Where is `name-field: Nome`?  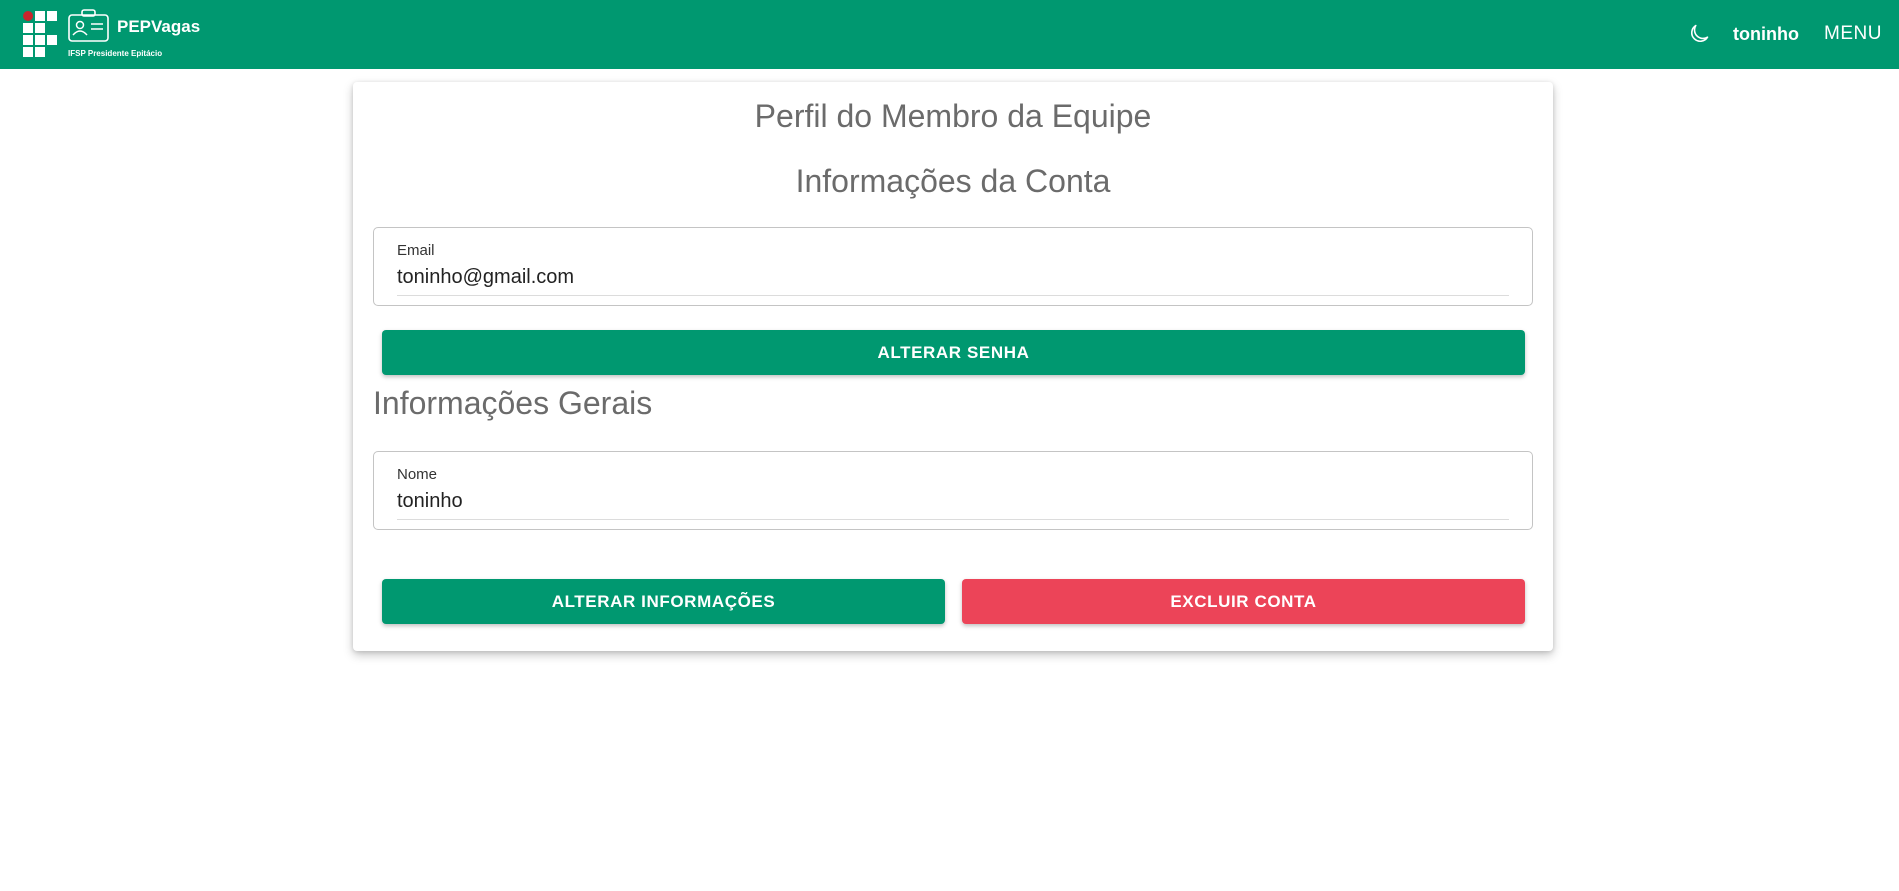
name-field: Nome is located at coordinates (953, 490).